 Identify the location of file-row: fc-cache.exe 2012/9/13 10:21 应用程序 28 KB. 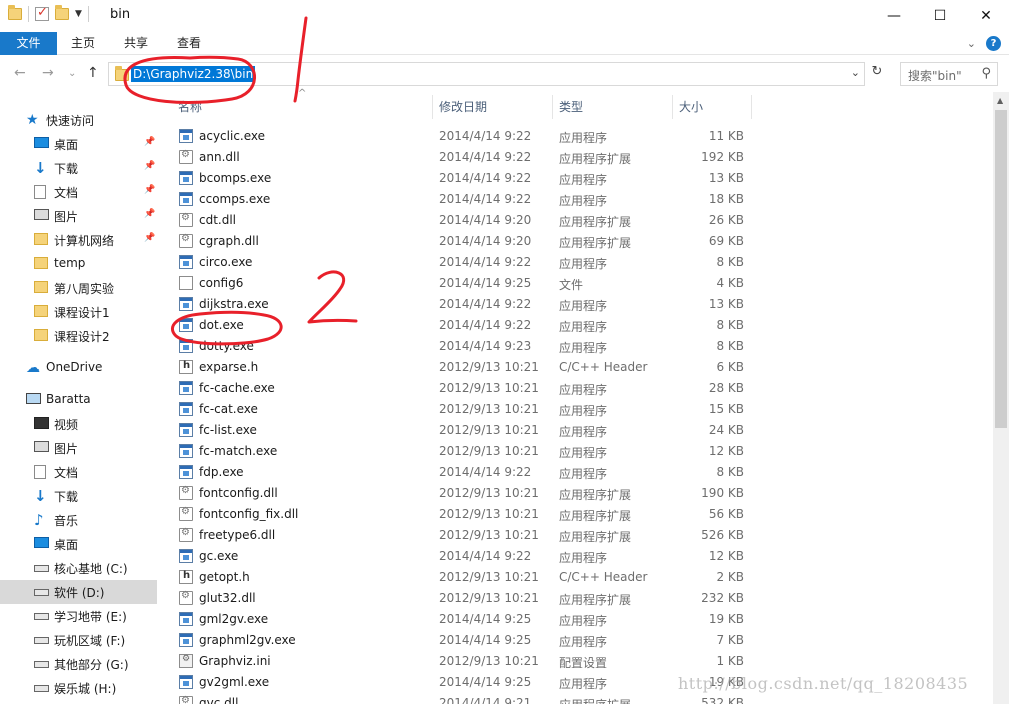
(578, 388).